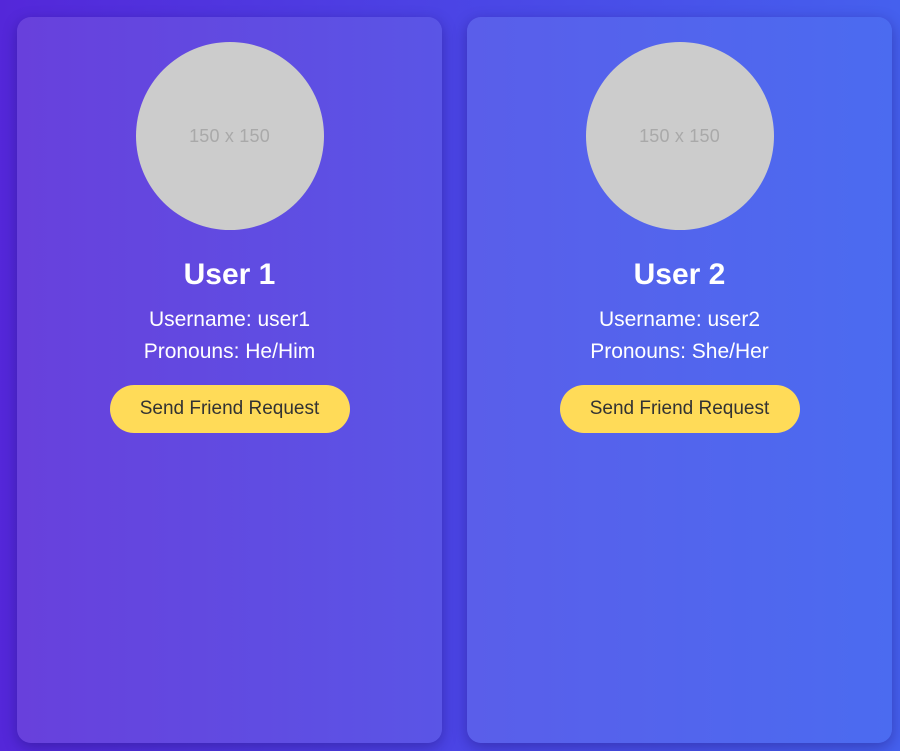 This screenshot has width=900, height=751. What do you see at coordinates (679, 319) in the screenshot?
I see `username-text: Username: user2` at bounding box center [679, 319].